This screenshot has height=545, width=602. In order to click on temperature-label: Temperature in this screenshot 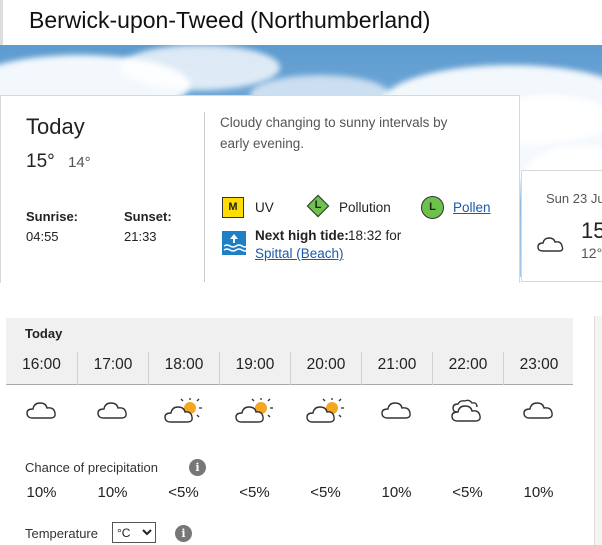, I will do `click(61, 533)`.